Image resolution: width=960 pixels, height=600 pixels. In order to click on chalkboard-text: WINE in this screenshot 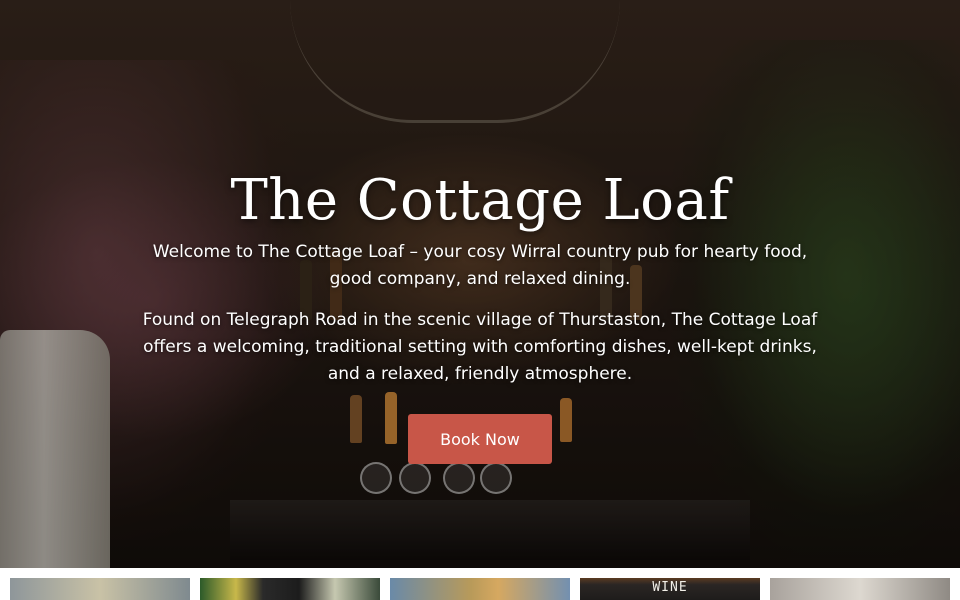, I will do `click(670, 587)`.